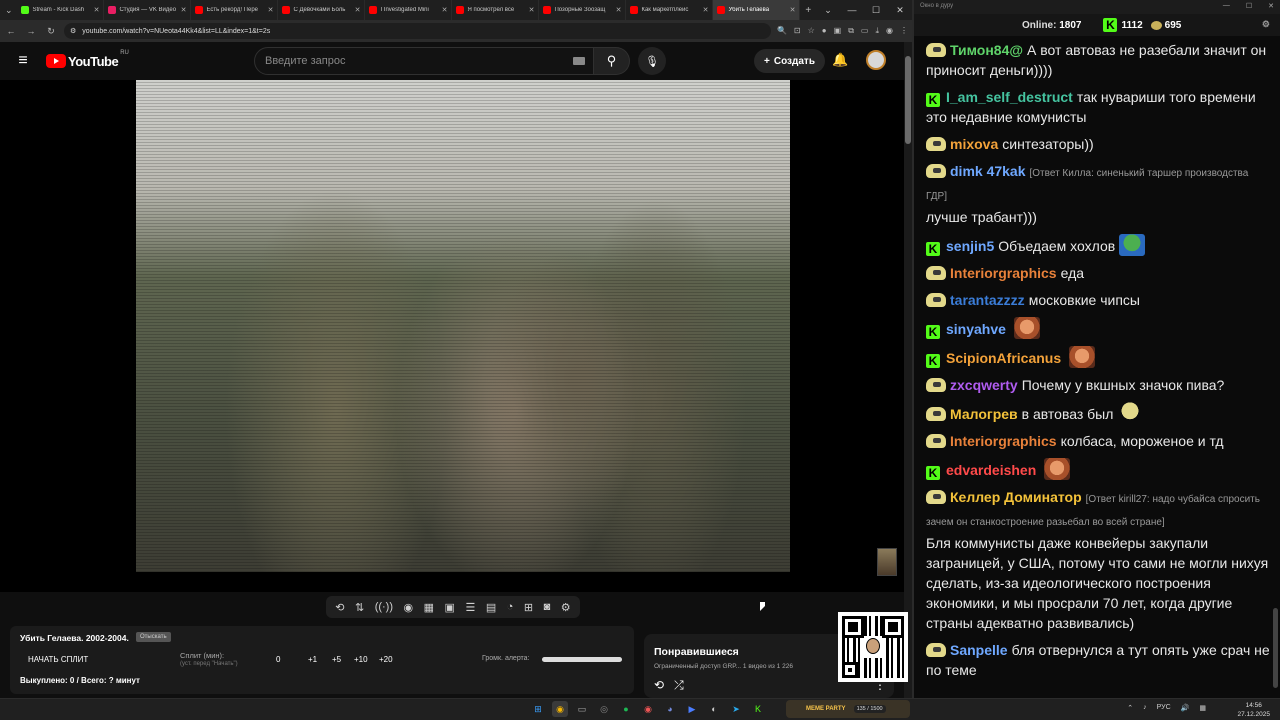 The height and width of the screenshot is (720, 1280). I want to click on channel-watermark, so click(887, 562).